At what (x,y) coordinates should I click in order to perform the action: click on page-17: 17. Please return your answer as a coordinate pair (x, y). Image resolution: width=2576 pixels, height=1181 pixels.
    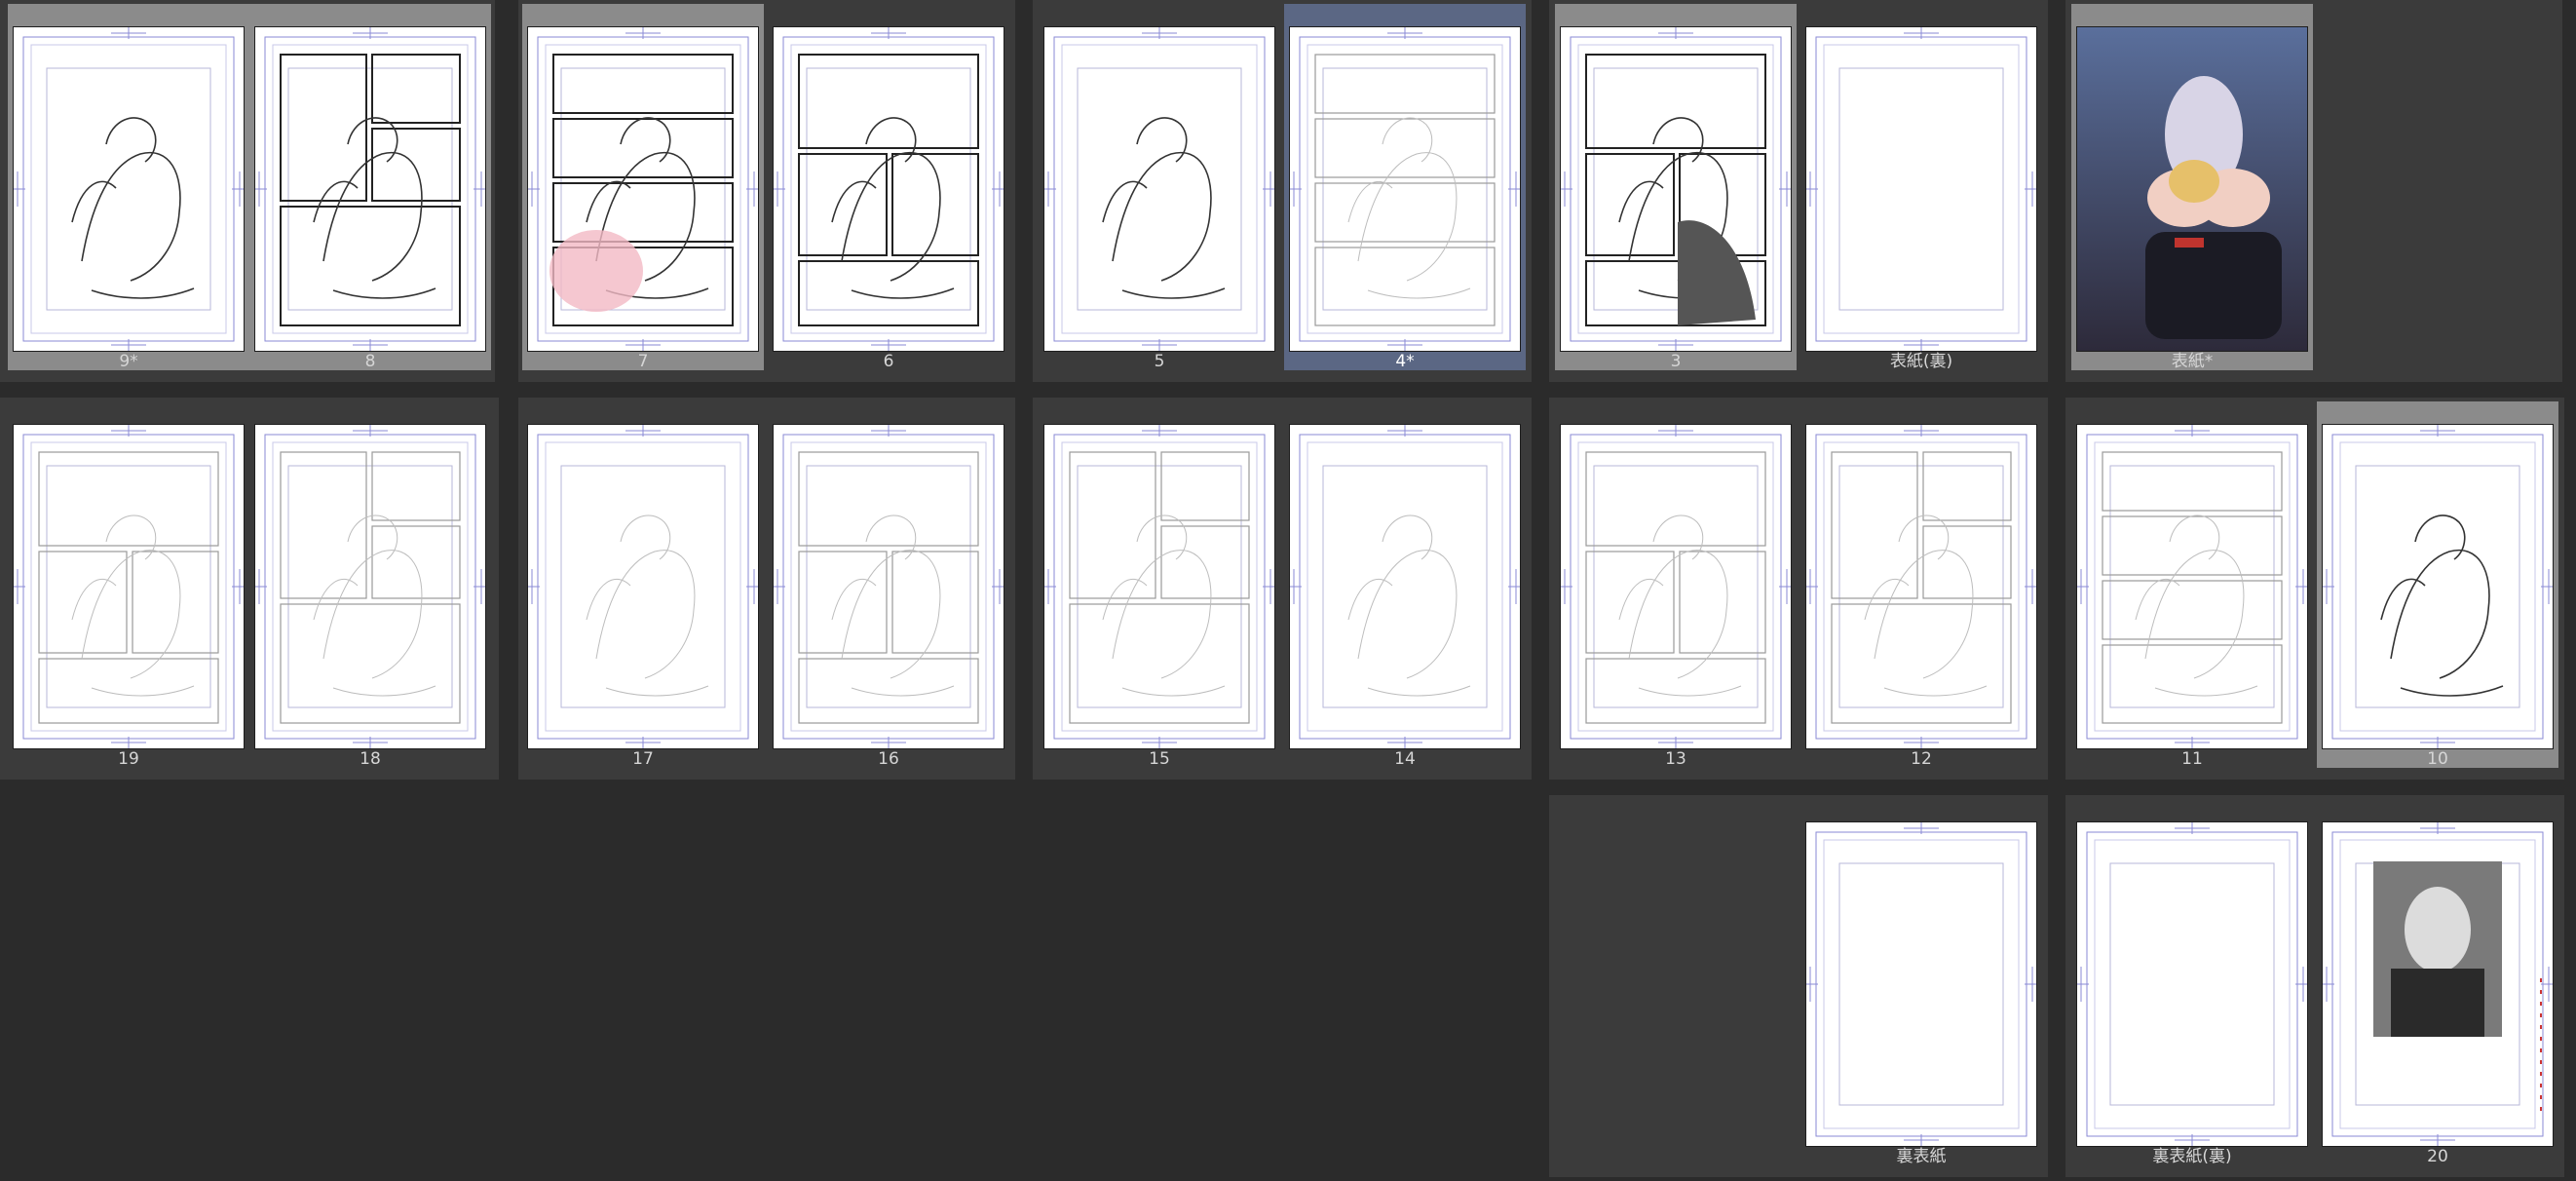
    Looking at the image, I should click on (643, 584).